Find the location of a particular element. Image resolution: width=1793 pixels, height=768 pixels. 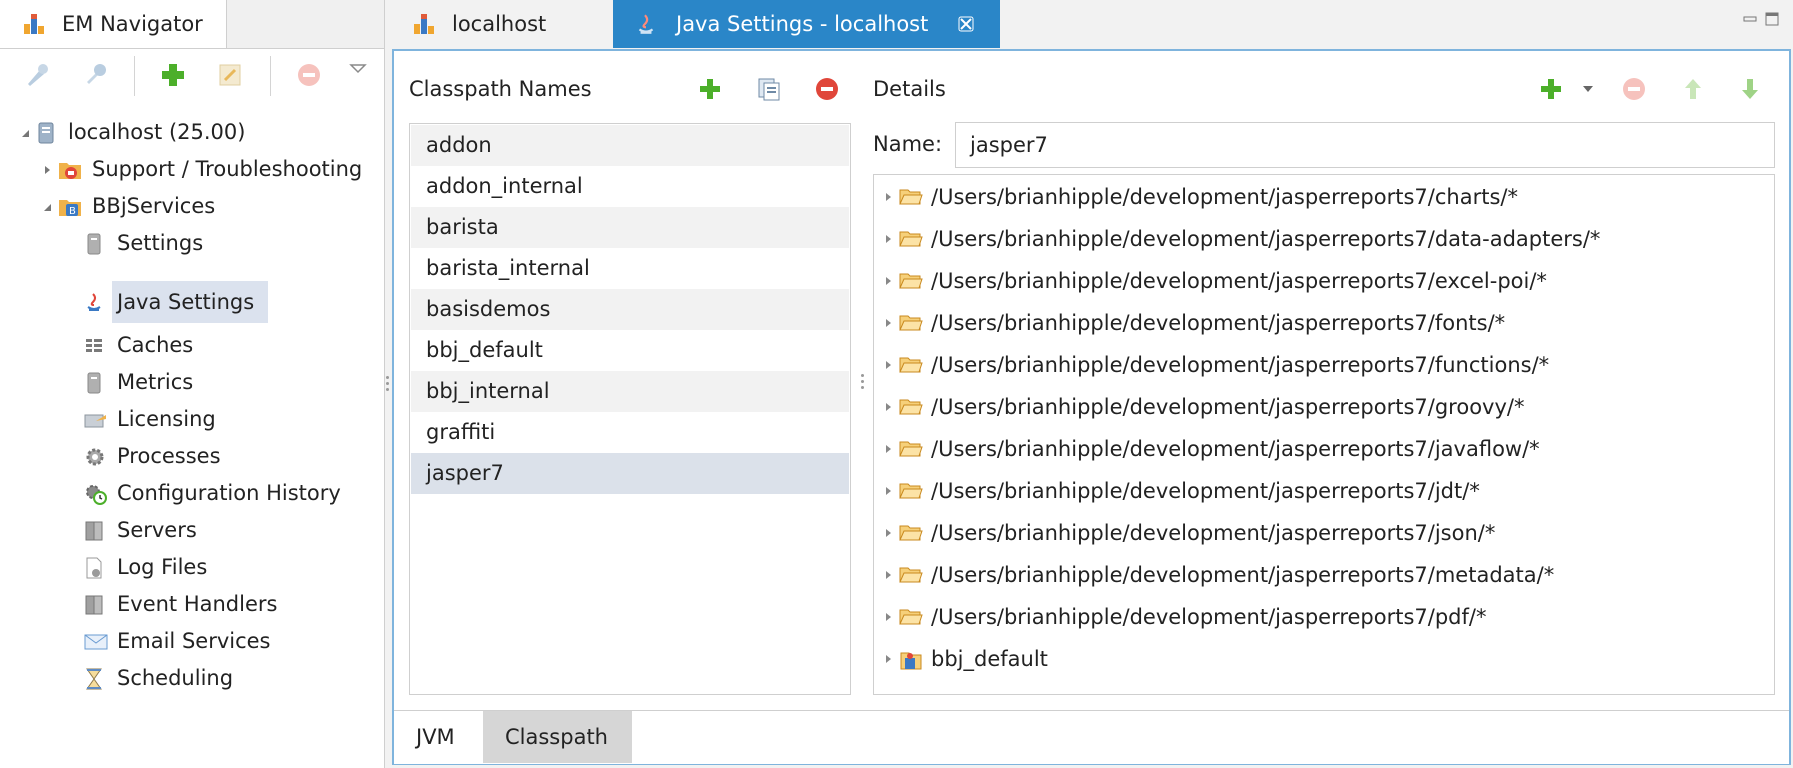

tree-item-java-settings: Java Settings is located at coordinates (177, 302).